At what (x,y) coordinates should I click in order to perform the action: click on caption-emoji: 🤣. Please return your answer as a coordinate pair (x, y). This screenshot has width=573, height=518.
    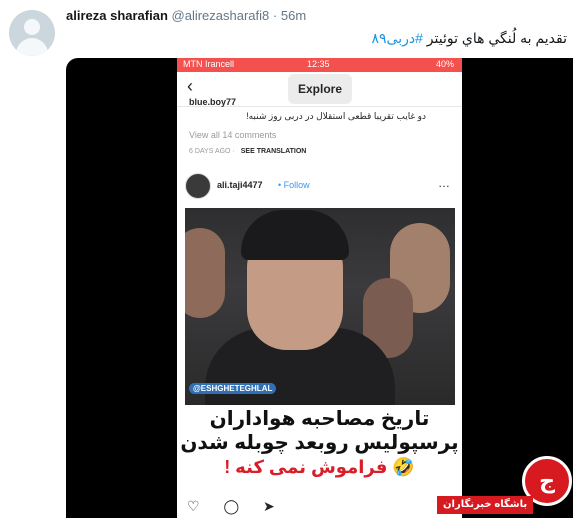
    Looking at the image, I should click on (403, 467).